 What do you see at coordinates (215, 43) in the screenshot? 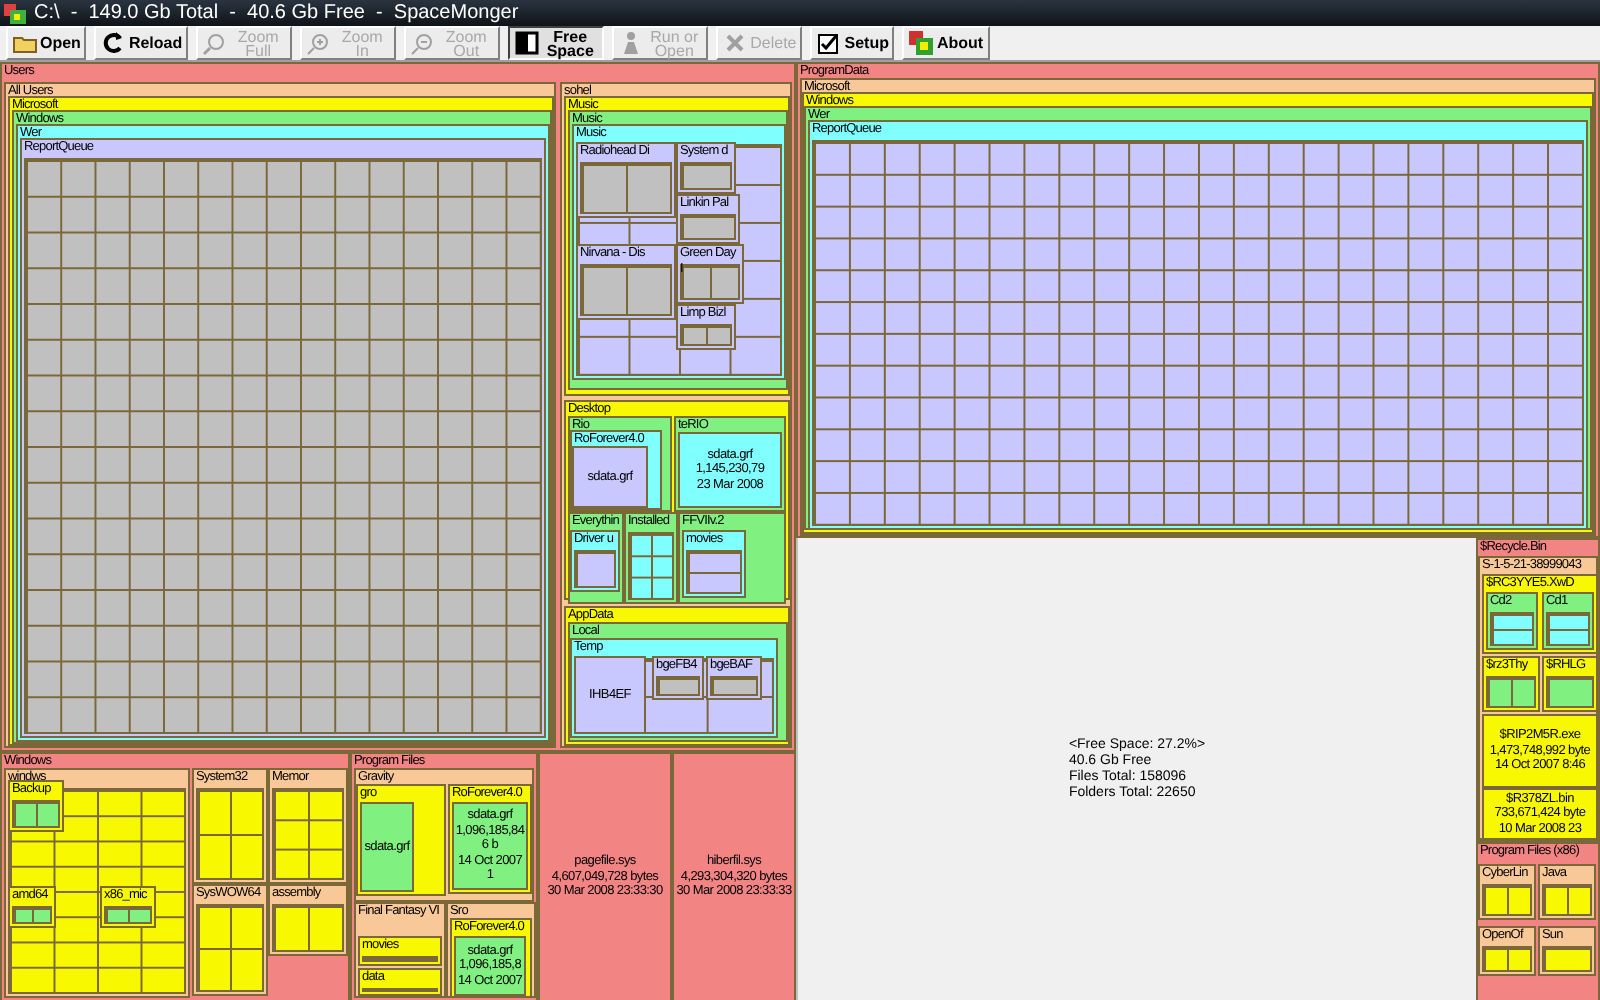
I see `zoom-icon` at bounding box center [215, 43].